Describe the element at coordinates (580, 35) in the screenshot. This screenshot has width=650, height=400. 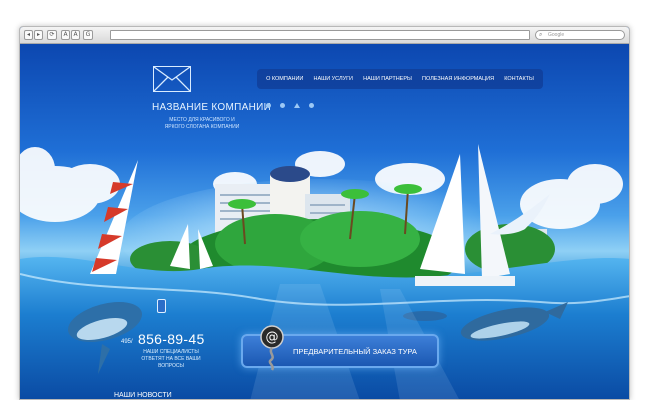
I see `search-input: ⌕ Google` at that location.